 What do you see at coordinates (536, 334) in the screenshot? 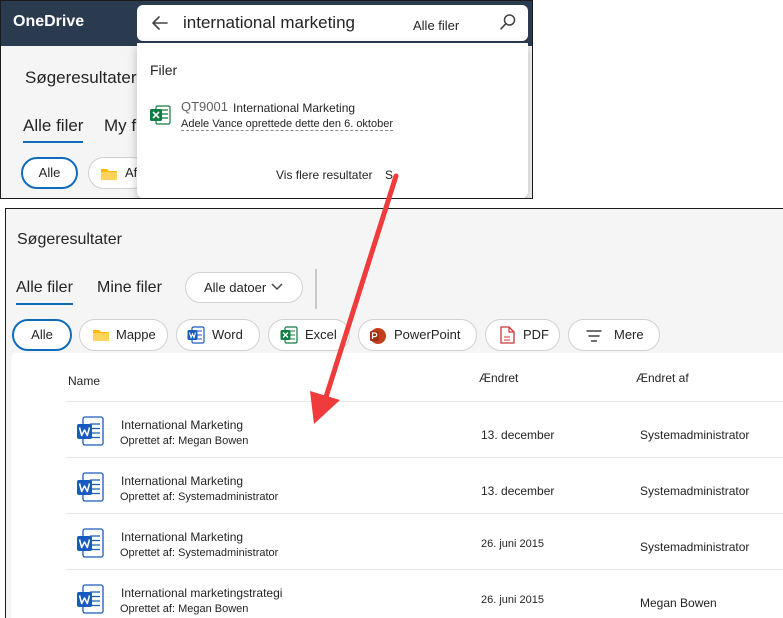
I see `filter-chip-label: PDF` at bounding box center [536, 334].